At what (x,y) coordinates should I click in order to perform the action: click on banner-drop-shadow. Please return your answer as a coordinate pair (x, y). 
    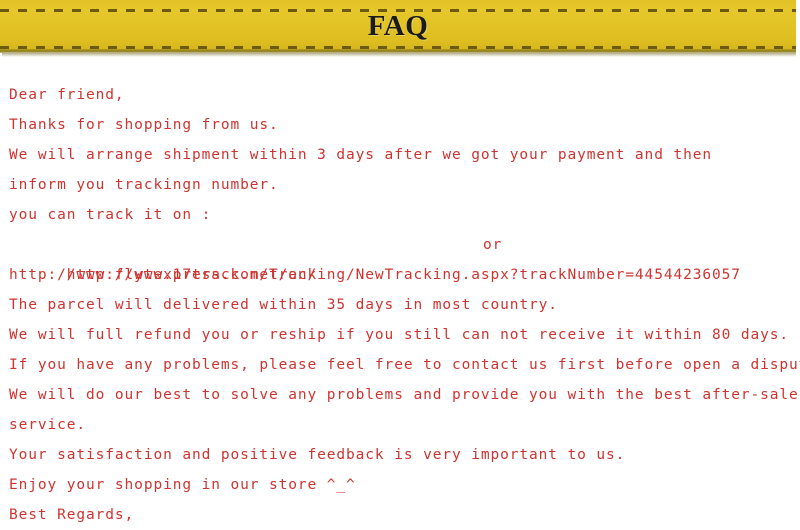
    Looking at the image, I should click on (399, 55).